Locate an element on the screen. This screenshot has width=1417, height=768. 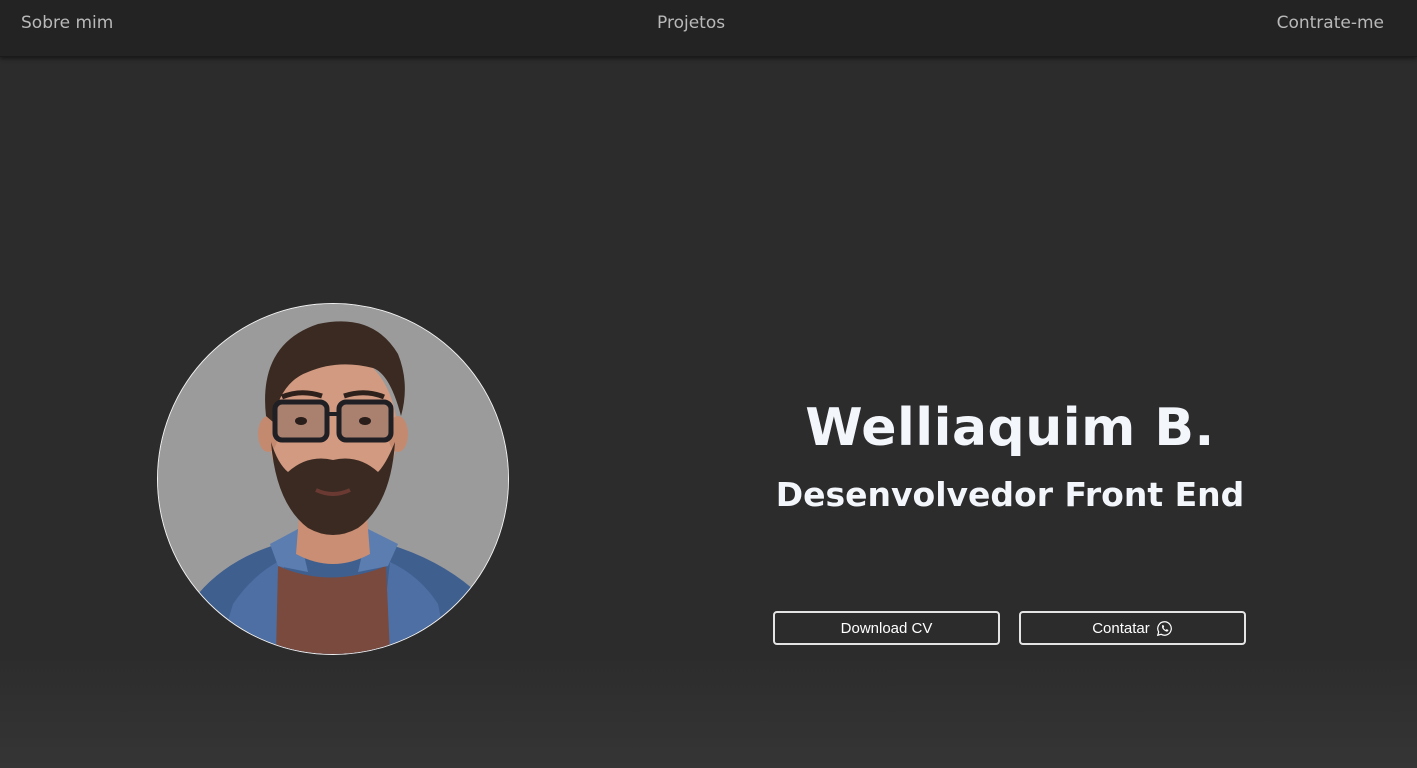
nav-link-about: Sobre mim is located at coordinates (67, 23).